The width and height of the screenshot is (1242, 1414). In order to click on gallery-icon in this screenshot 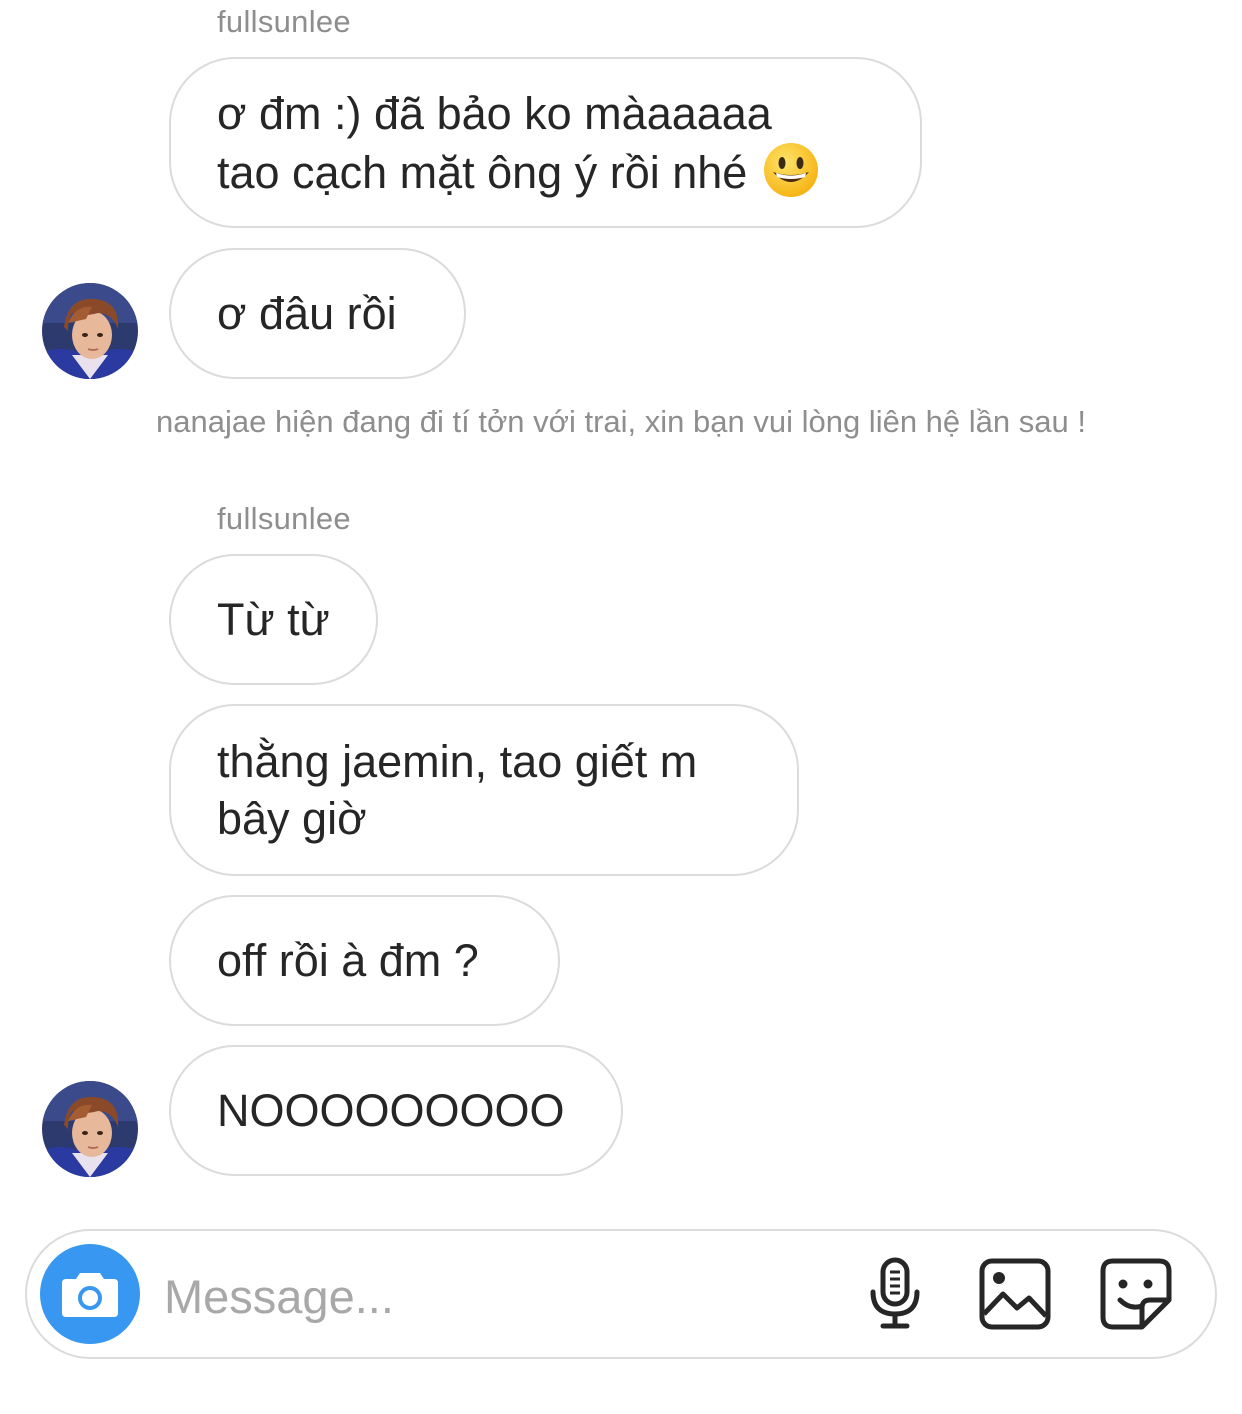, I will do `click(1015, 1294)`.